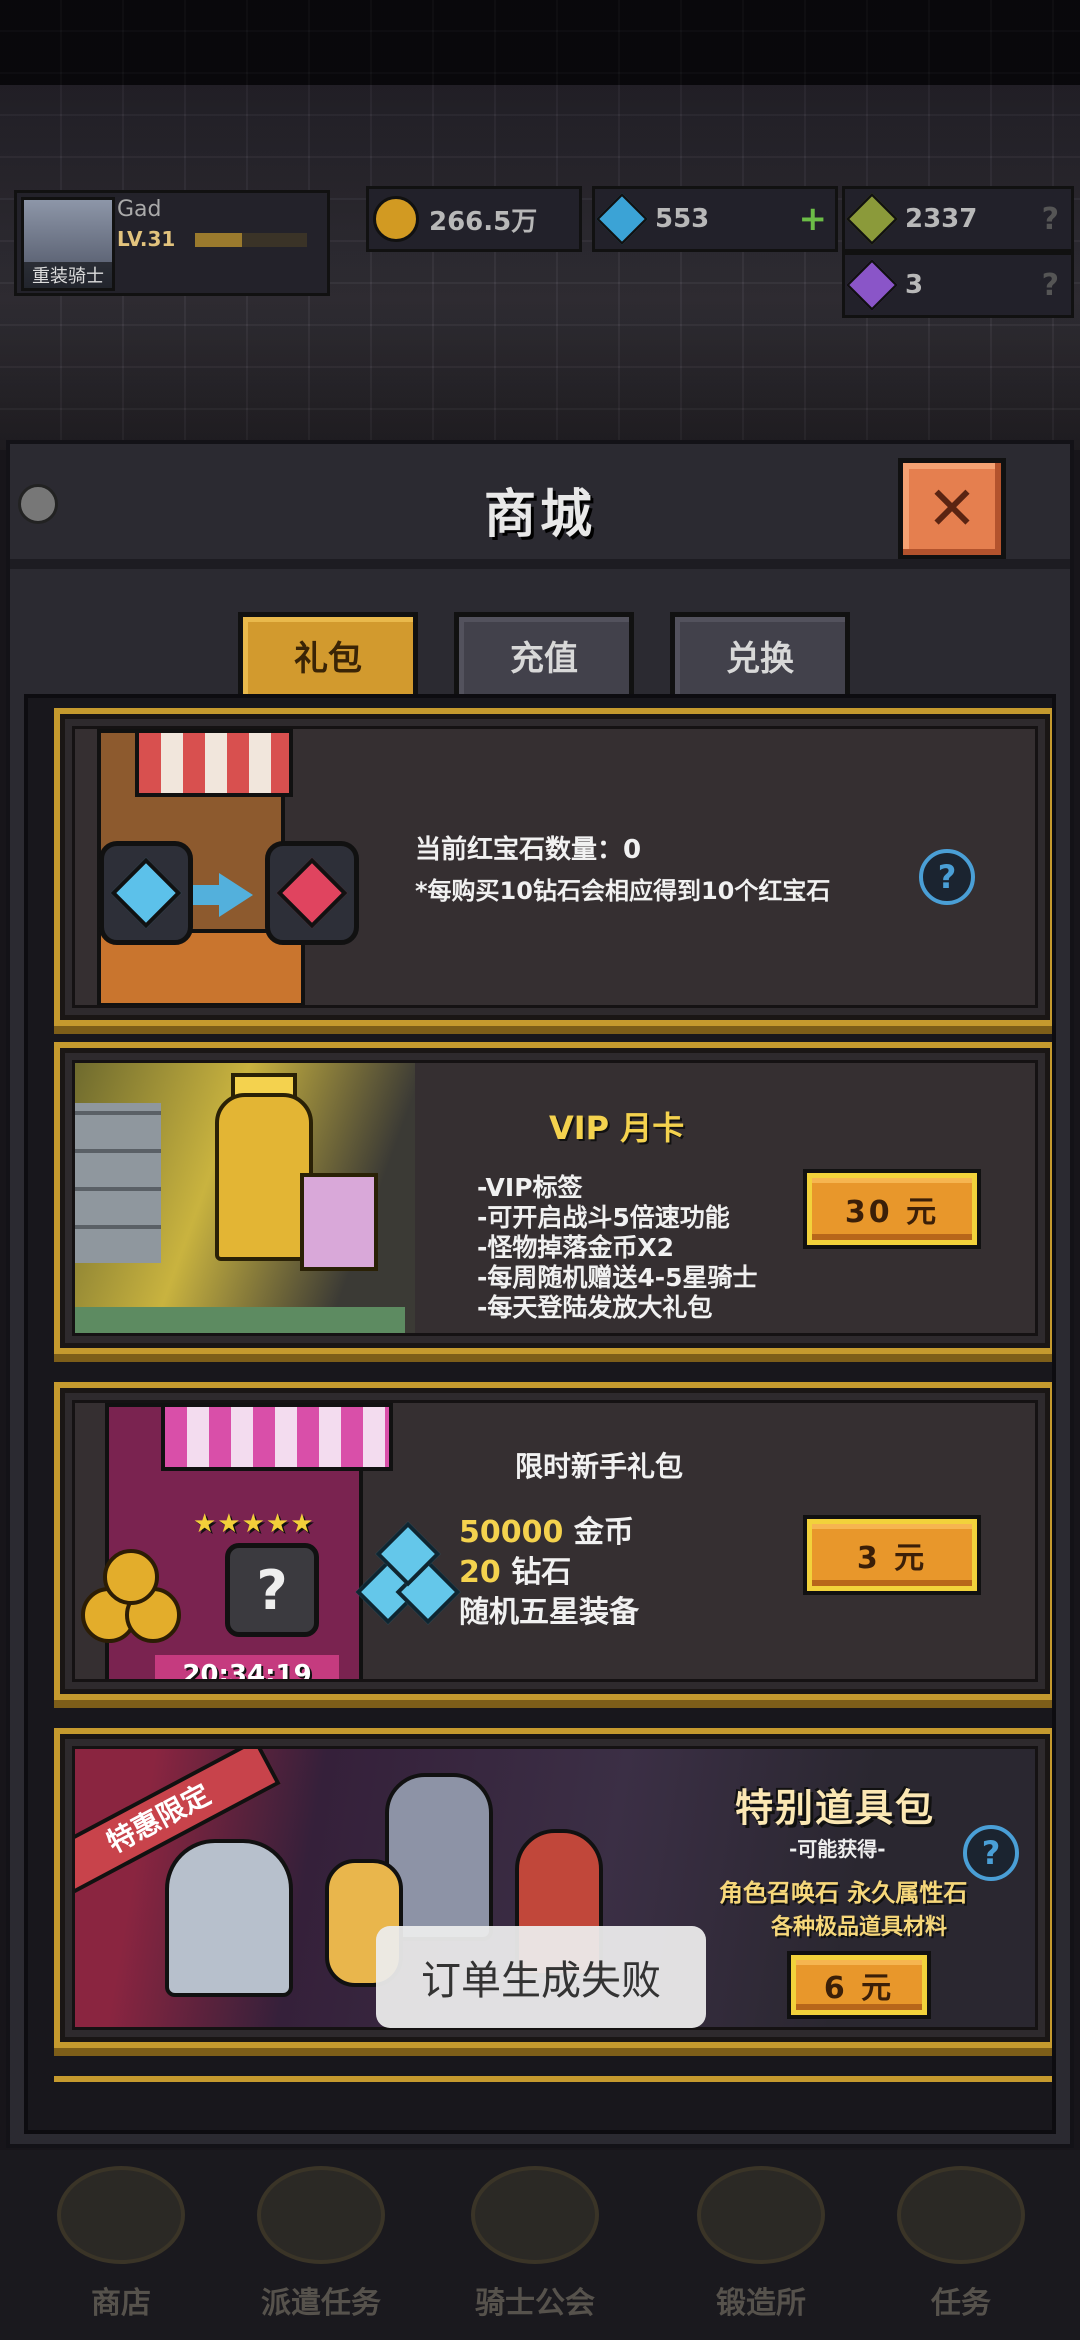  Describe the element at coordinates (859, 1927) in the screenshot. I see `special-pack-line-2: 各种极品道具材料` at that location.